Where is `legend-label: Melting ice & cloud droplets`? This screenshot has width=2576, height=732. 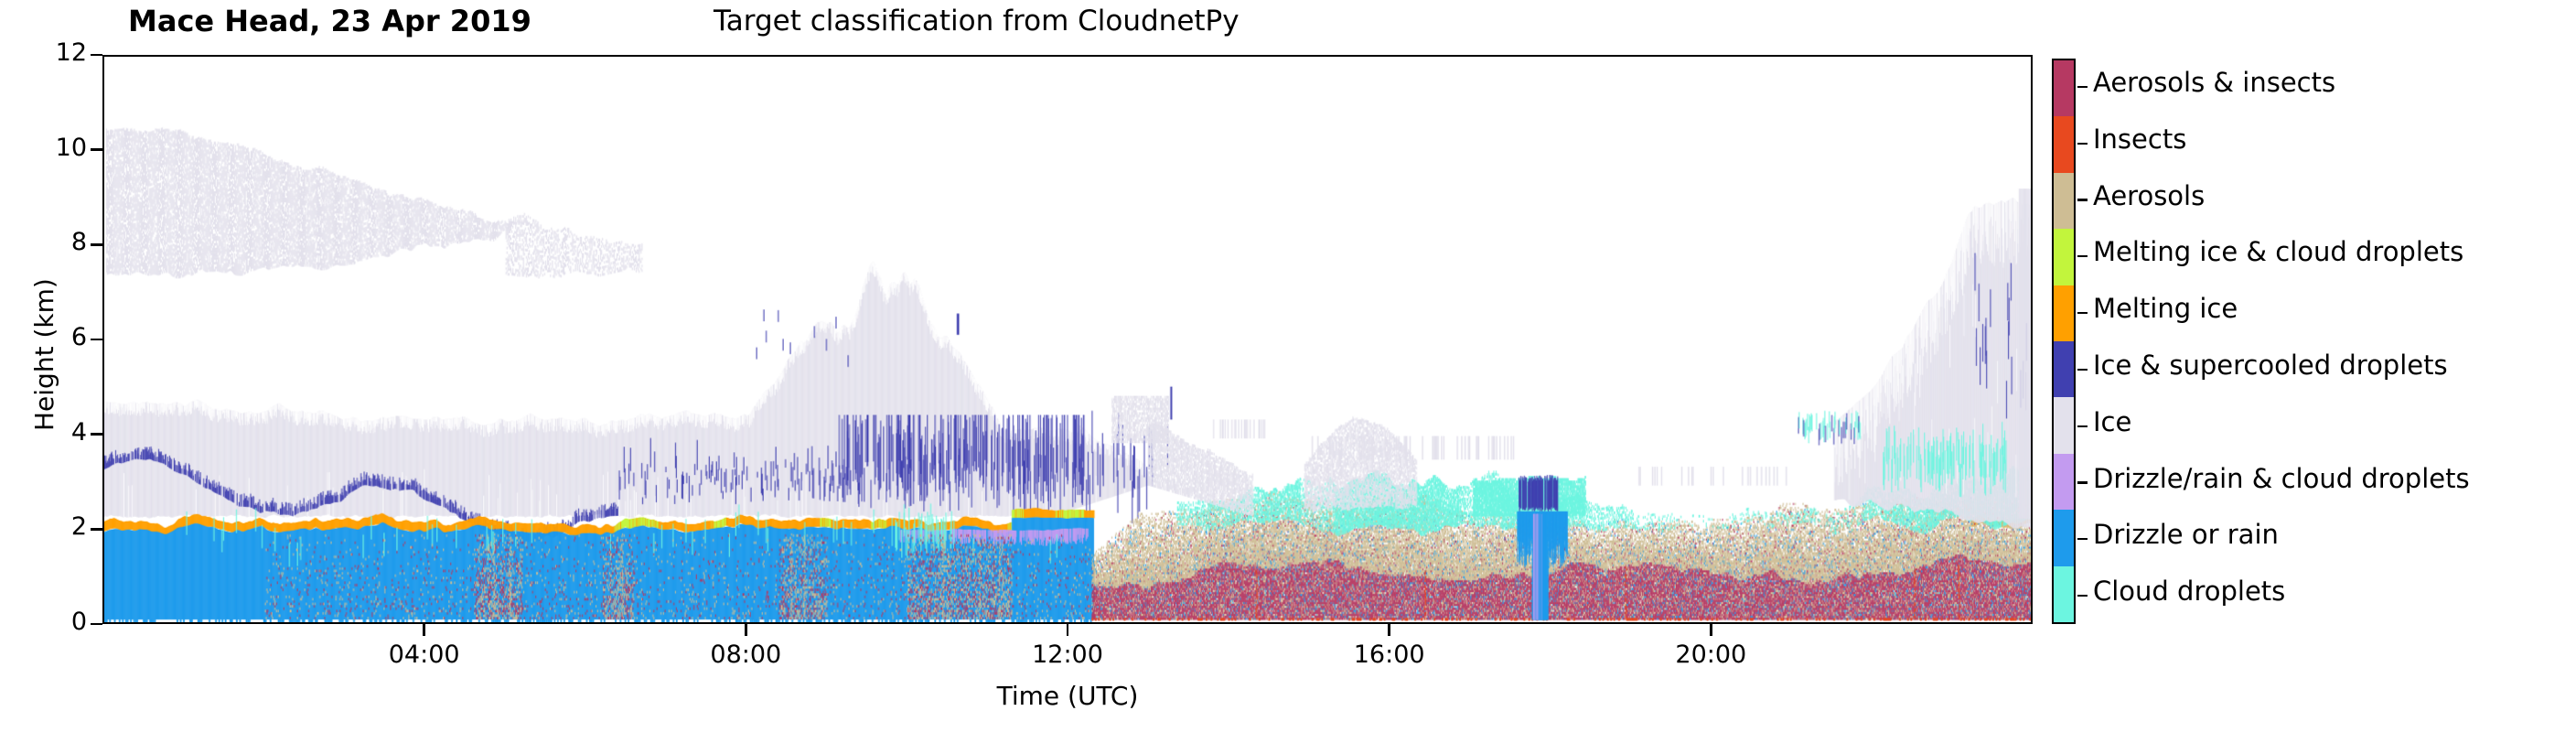
legend-label: Melting ice & cloud droplets is located at coordinates (2279, 252).